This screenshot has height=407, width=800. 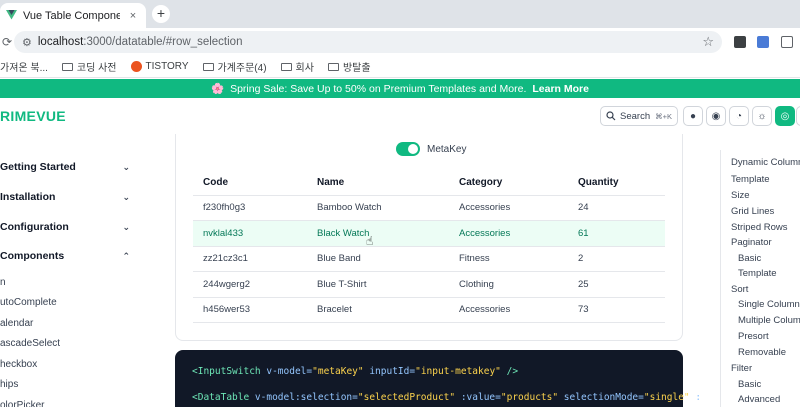 I want to click on toc-item: Advanced, so click(x=759, y=399).